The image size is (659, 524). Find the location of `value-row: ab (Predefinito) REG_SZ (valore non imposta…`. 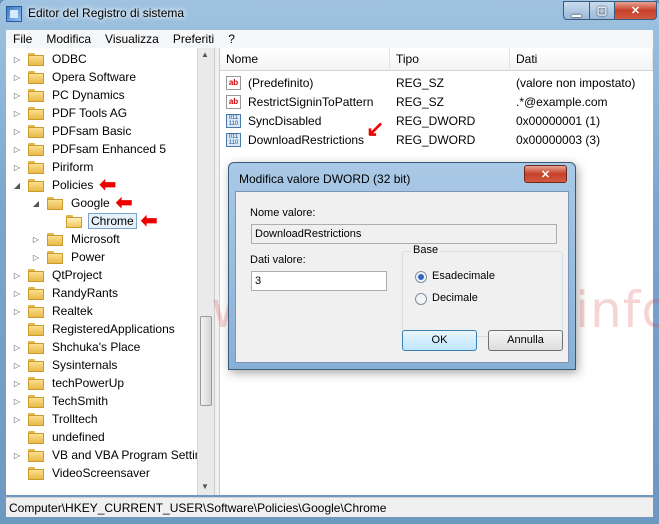

value-row: ab (Predefinito) REG_SZ (valore non imposta… is located at coordinates (436, 83).